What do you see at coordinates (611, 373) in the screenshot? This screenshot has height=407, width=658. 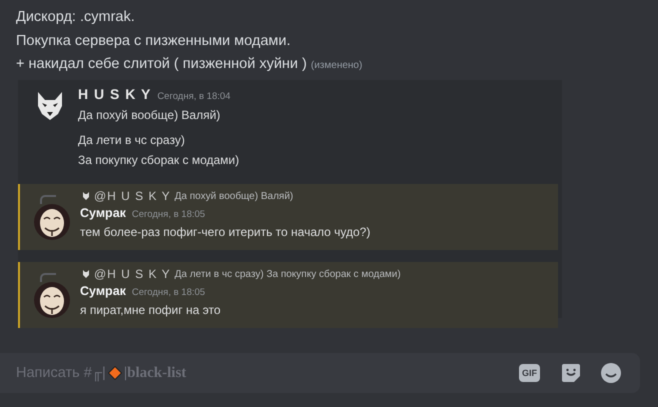 I see `emoji-icon` at bounding box center [611, 373].